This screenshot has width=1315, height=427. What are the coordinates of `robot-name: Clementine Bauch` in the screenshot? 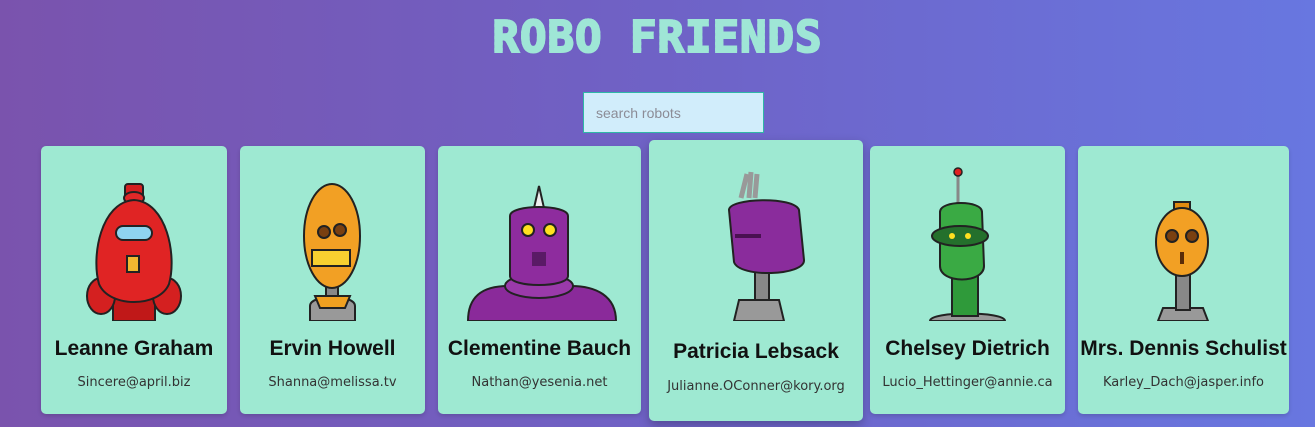 It's located at (539, 348).